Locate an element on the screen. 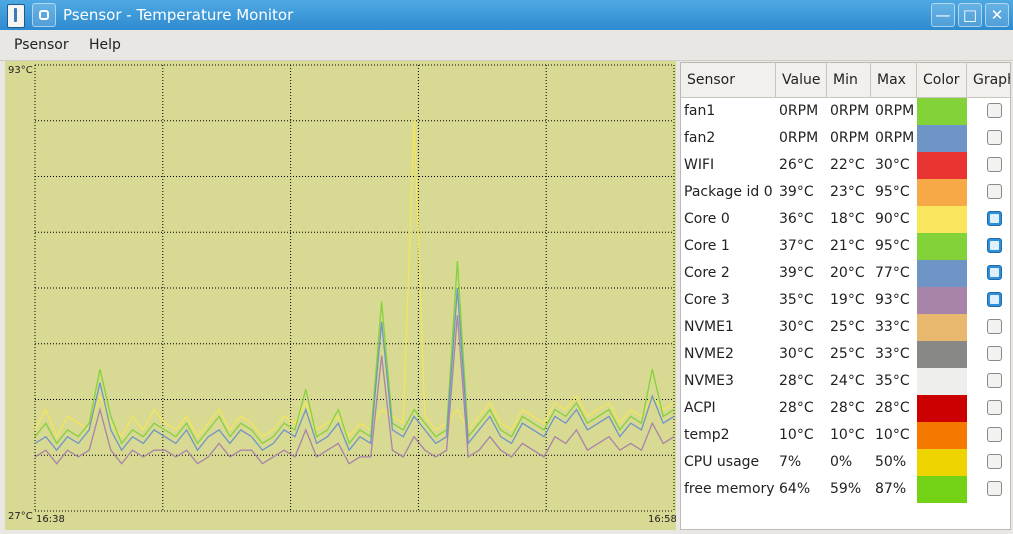  menu-help: Help is located at coordinates (105, 45).